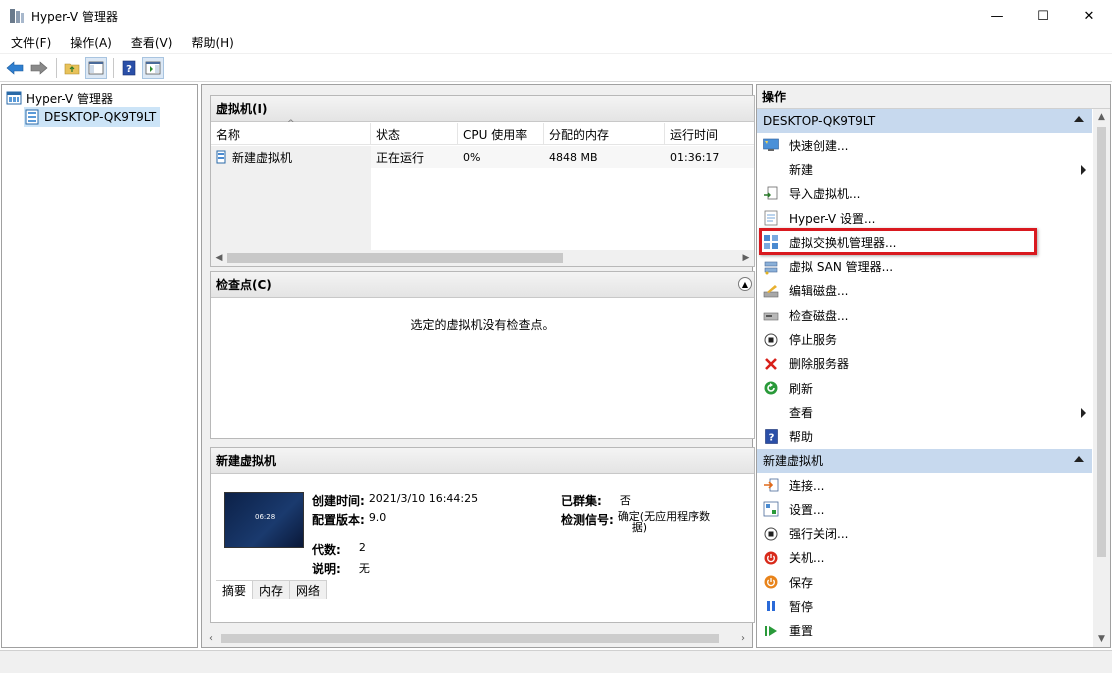  I want to click on action-new: 新建, so click(924, 169).